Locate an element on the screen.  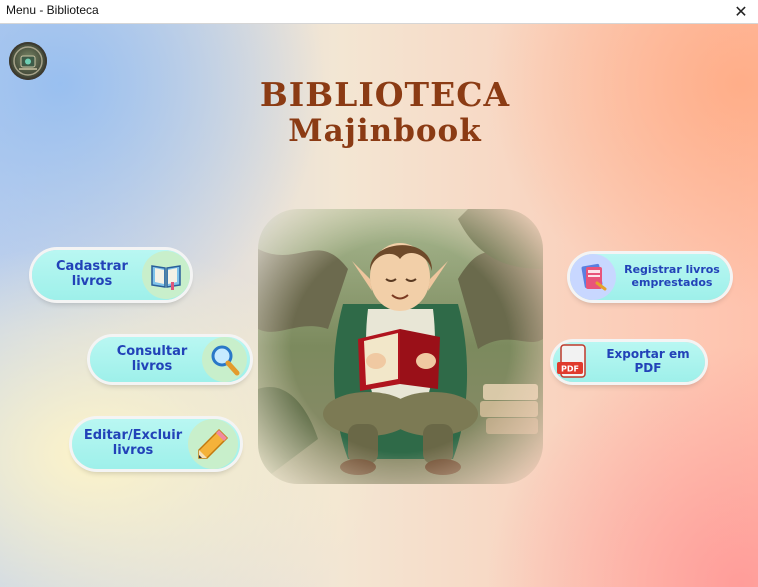
exportar-pdf-label: Exportar em PDF is located at coordinates (648, 361).